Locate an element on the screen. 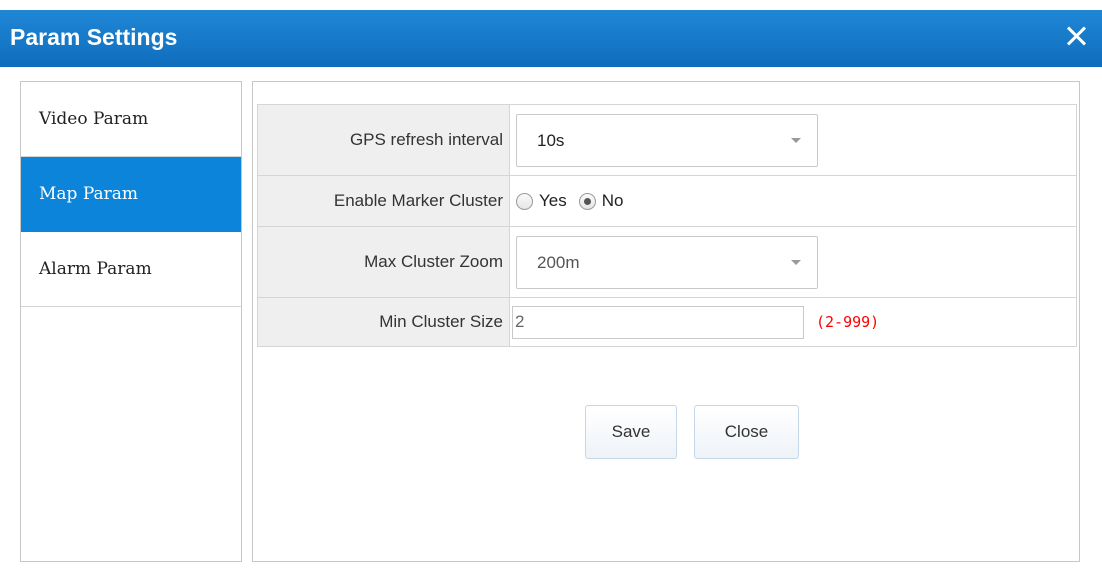  radio-yes-label: Yes is located at coordinates (553, 200).